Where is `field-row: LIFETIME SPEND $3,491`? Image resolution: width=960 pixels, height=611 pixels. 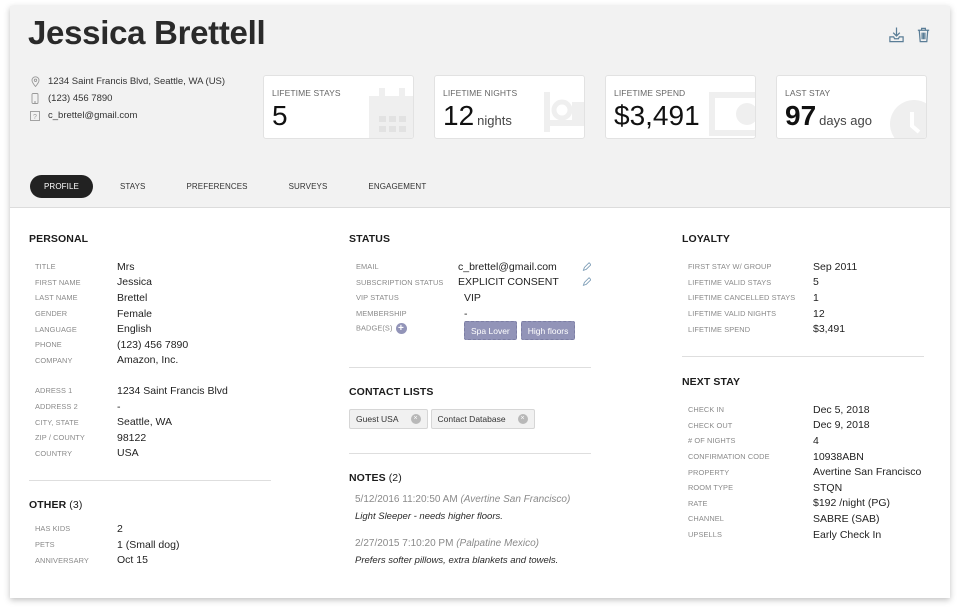
field-row: LIFETIME SPEND $3,491 is located at coordinates (806, 329).